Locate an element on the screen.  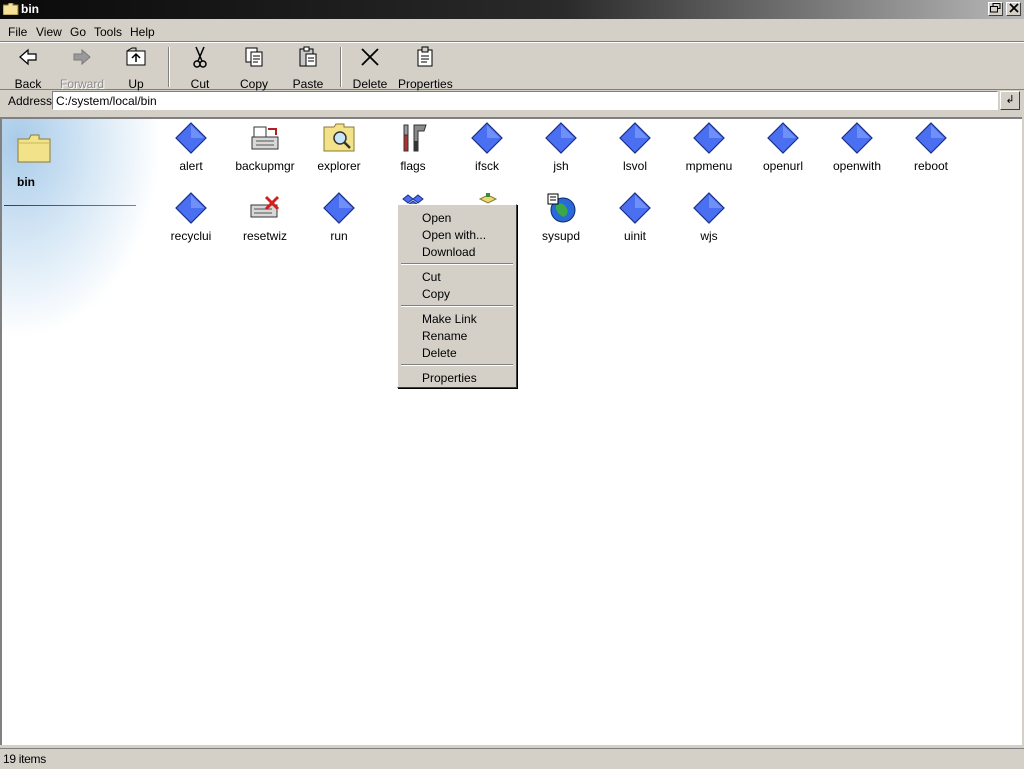
restore-icon is located at coordinates (995, 8).